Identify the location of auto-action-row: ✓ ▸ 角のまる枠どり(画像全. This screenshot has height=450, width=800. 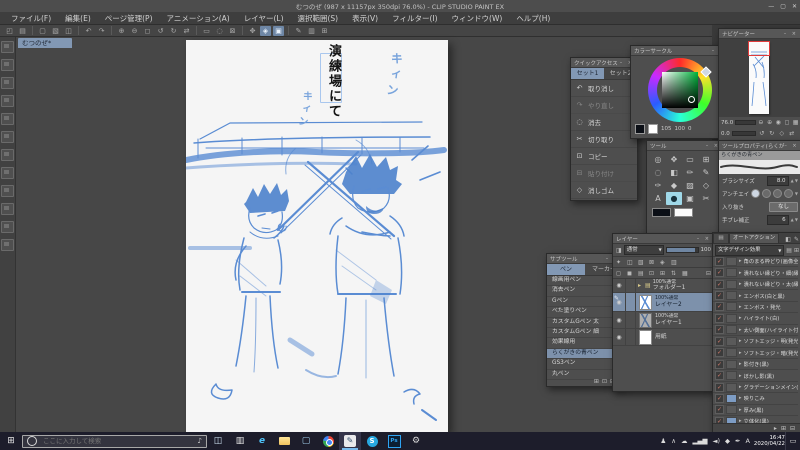
(755, 262).